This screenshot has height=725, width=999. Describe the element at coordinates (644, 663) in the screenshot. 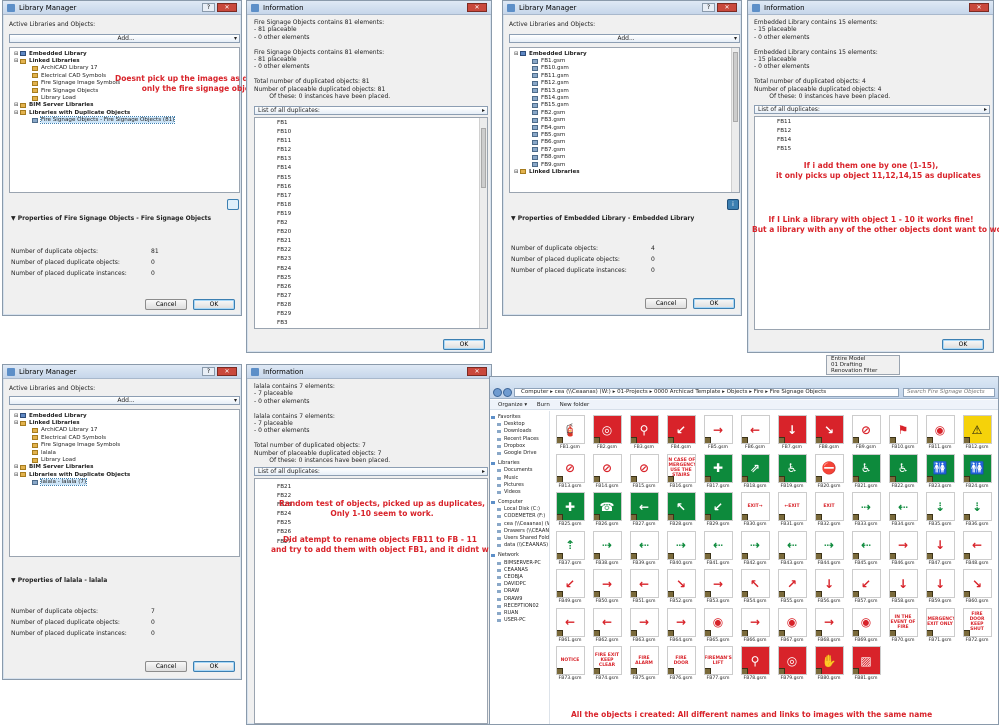

I see `file-tile: FIRE ALARM FB75.gsm` at that location.